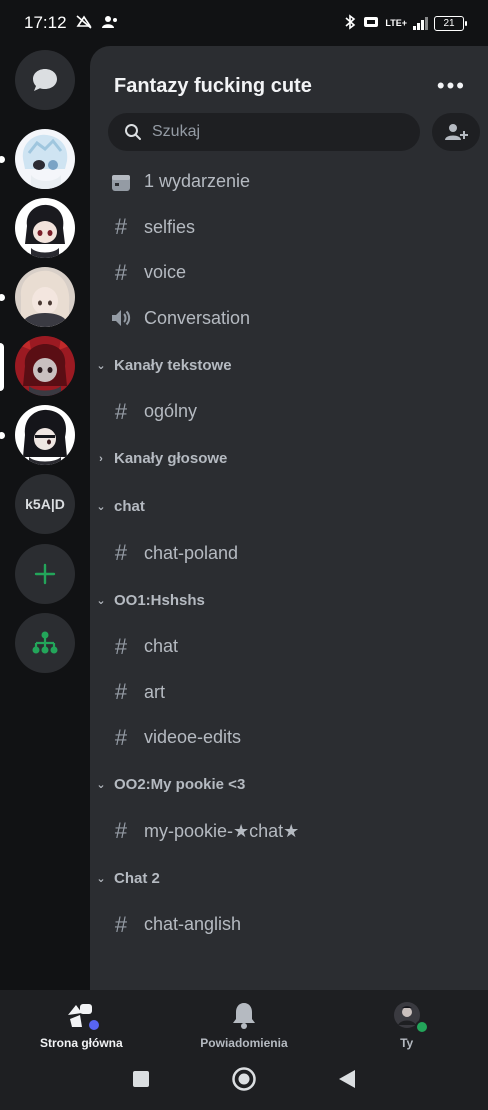 The width and height of the screenshot is (488, 1110). What do you see at coordinates (244, 1025) in the screenshot?
I see `nav-notifications: Powiadomienia` at bounding box center [244, 1025].